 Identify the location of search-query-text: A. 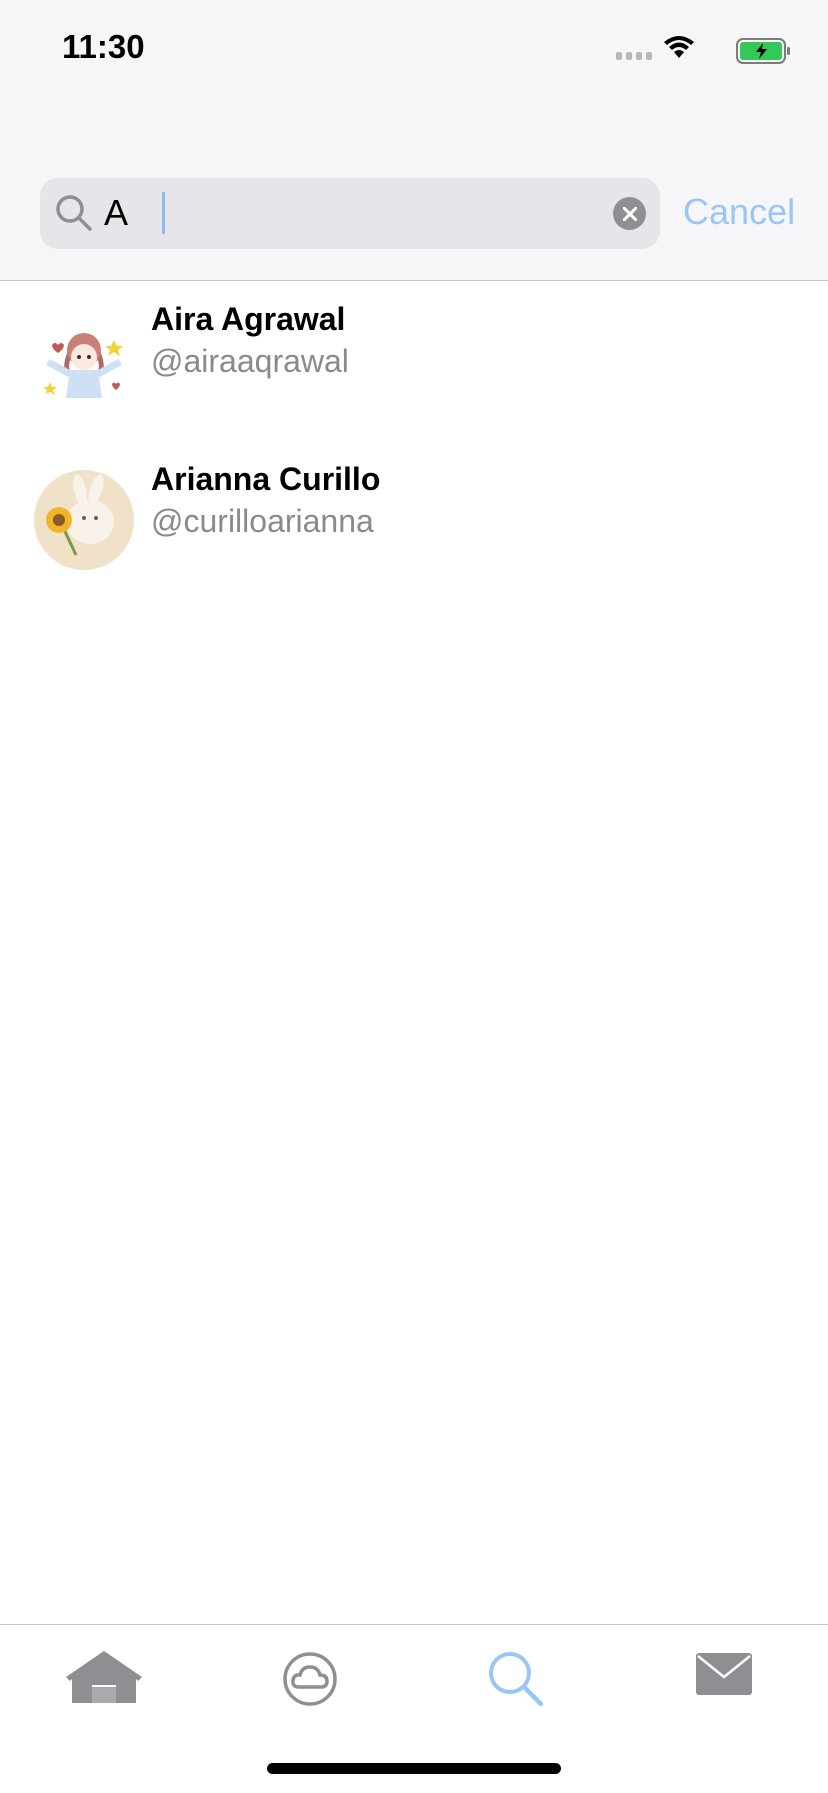
(116, 212).